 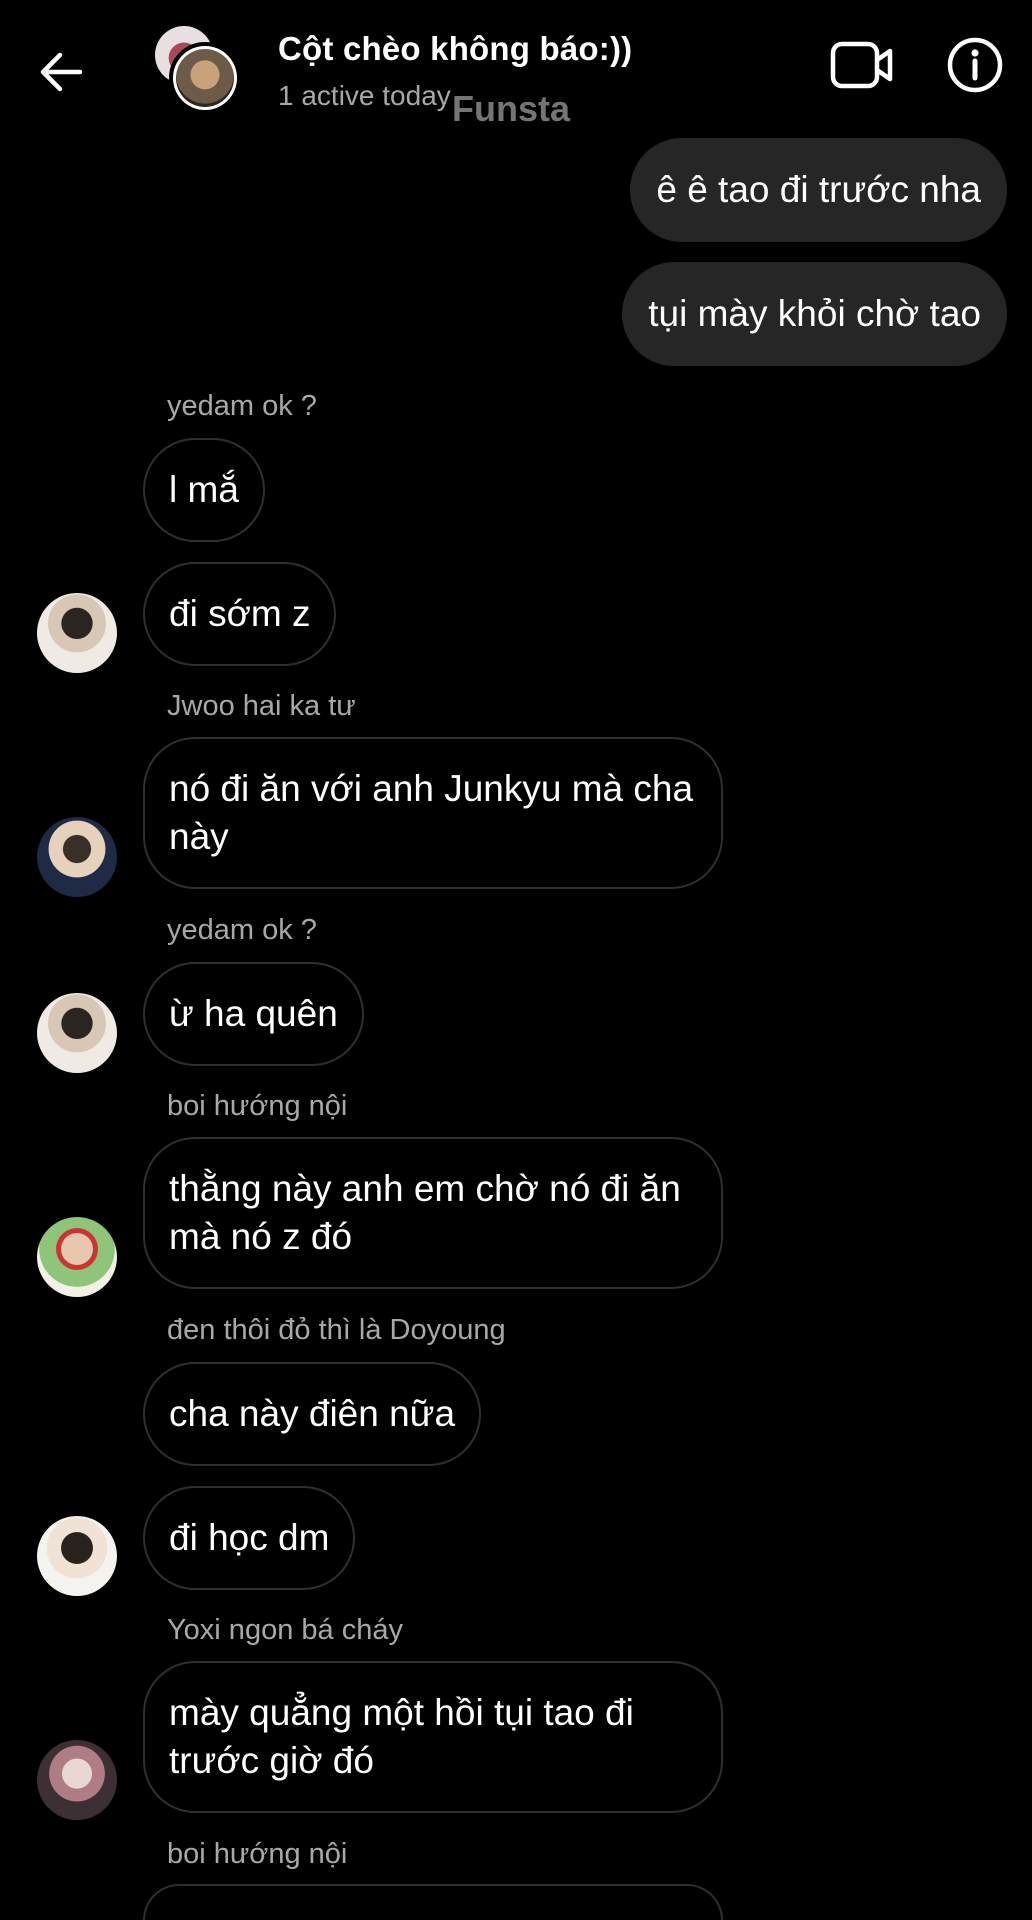 What do you see at coordinates (285, 1630) in the screenshot?
I see `sender-name: Yoxi ngon bá cháy` at bounding box center [285, 1630].